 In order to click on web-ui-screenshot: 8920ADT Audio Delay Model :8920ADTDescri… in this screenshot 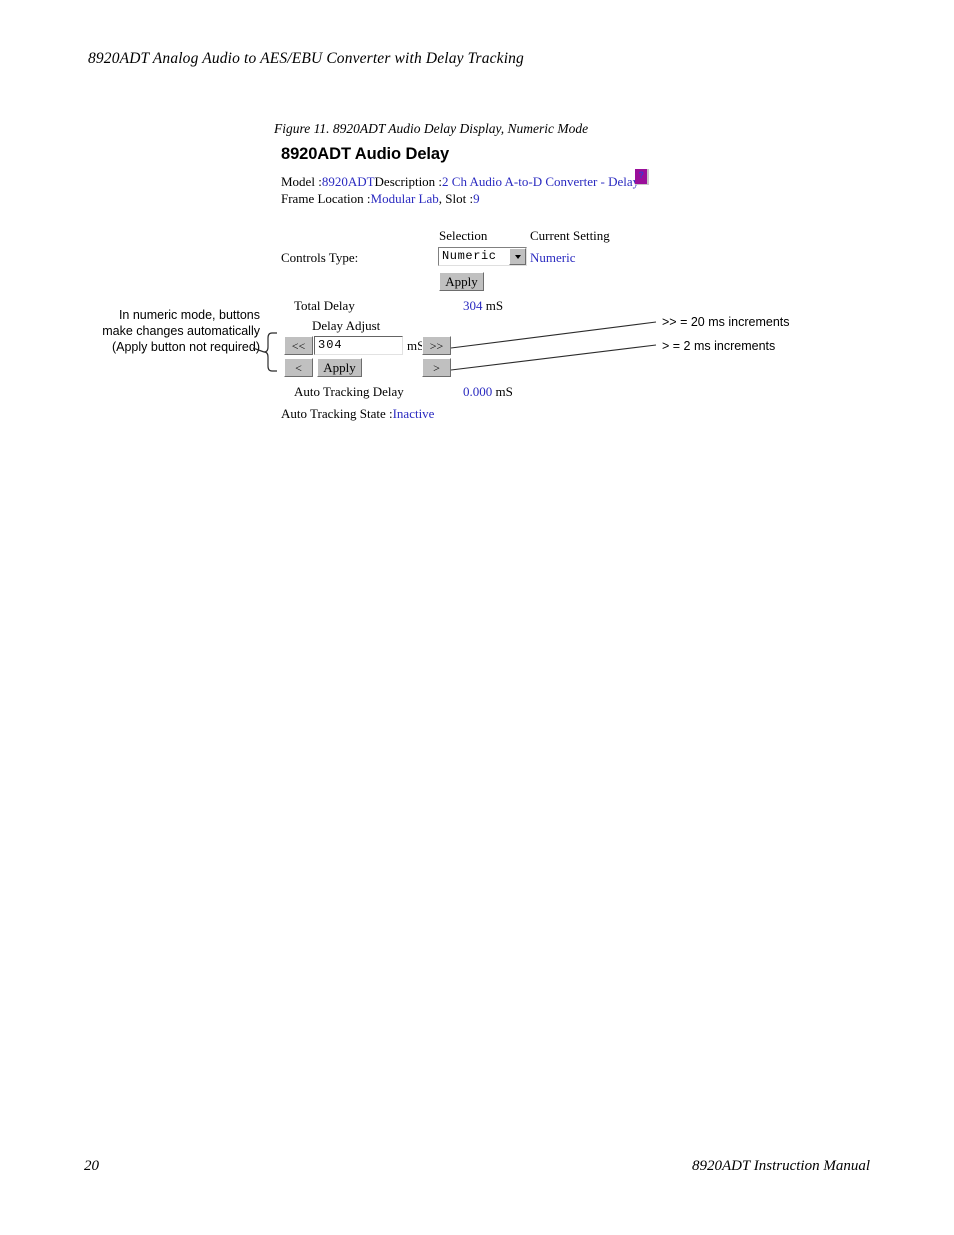, I will do `click(491, 176)`.